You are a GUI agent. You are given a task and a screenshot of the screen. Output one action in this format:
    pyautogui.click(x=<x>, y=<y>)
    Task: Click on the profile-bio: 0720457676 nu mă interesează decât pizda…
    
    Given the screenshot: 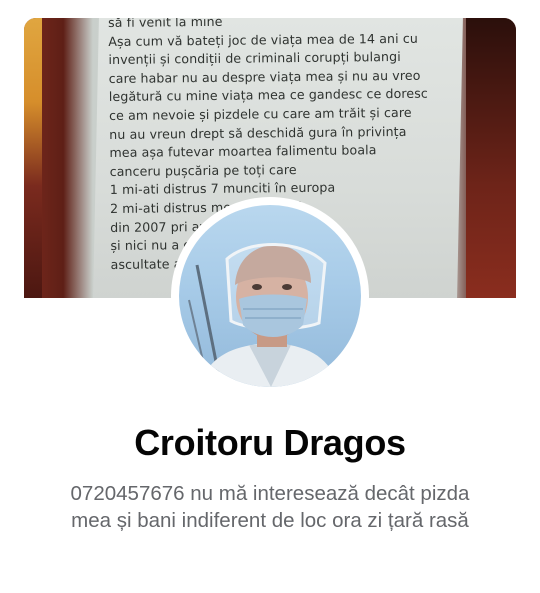 What is the action you would take?
    pyautogui.click(x=270, y=507)
    